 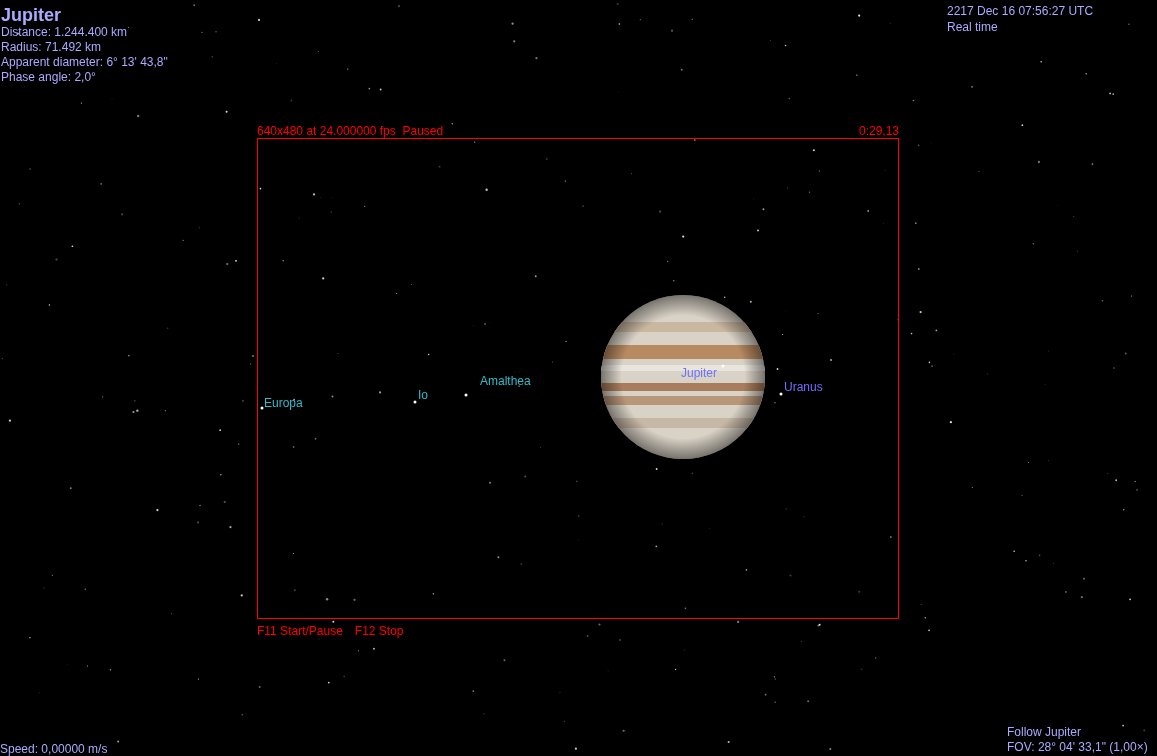 I want to click on recording-status-text: 640x480 at 24.000000 fps Paused, so click(x=350, y=131).